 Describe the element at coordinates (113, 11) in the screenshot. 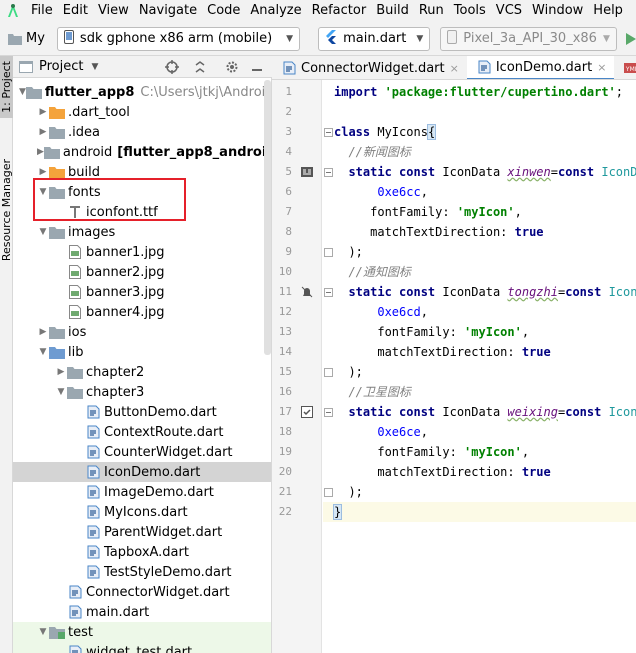

I see `menu-view: View` at that location.